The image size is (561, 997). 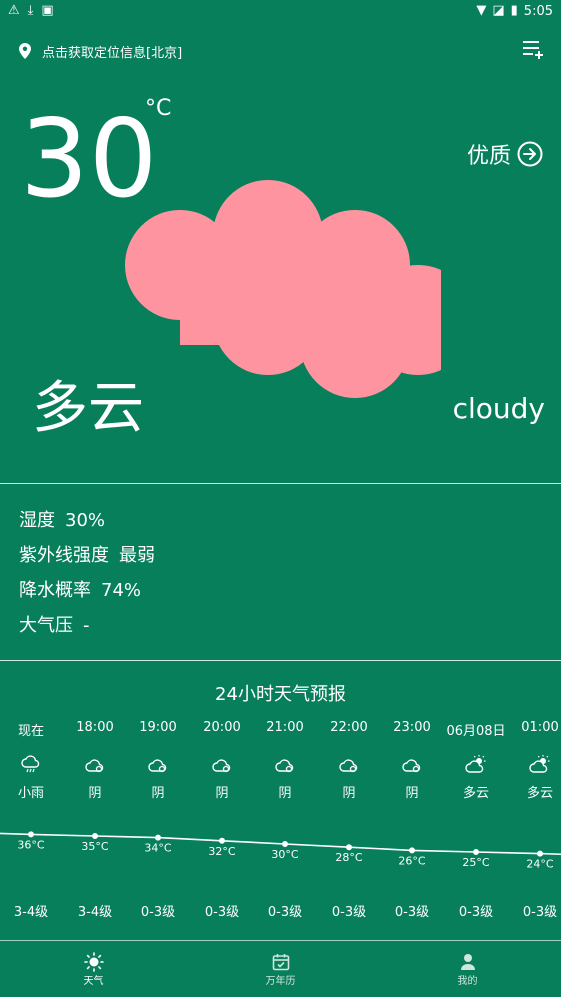 What do you see at coordinates (412, 727) in the screenshot?
I see `forecast-time: 23:00` at bounding box center [412, 727].